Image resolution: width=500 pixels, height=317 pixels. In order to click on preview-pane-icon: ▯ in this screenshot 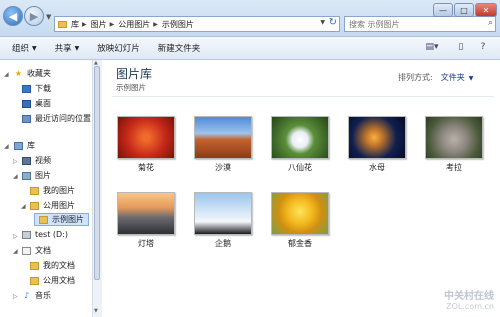, I will do `click(461, 47)`.